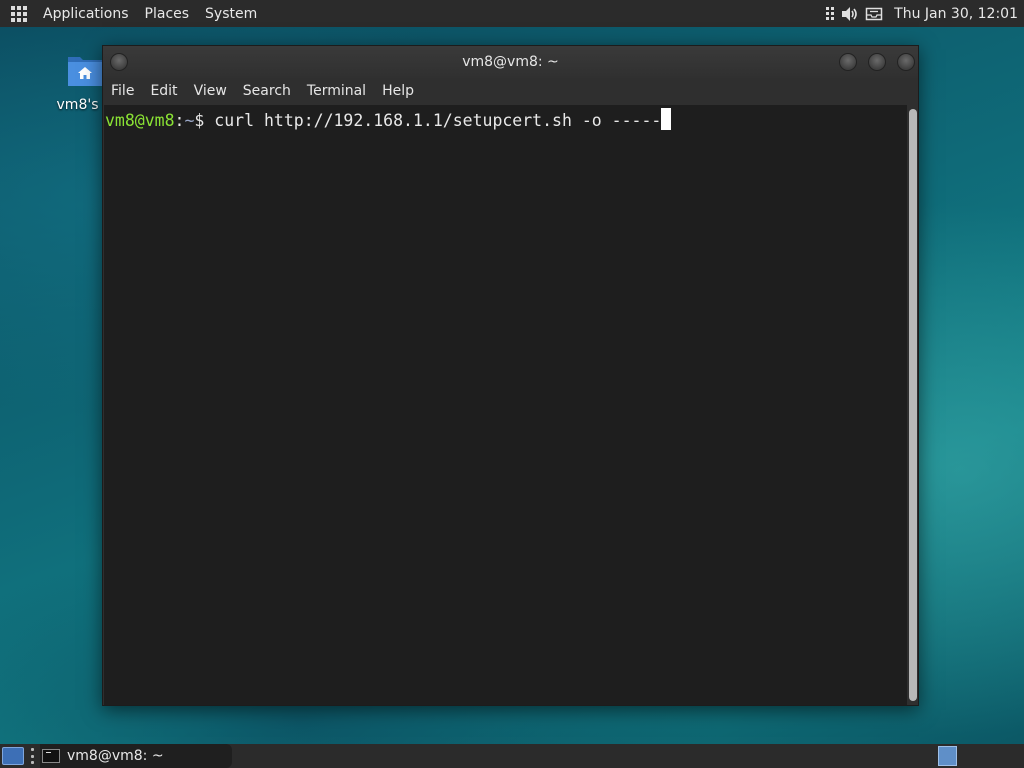  I want to click on window-menu-button, so click(119, 62).